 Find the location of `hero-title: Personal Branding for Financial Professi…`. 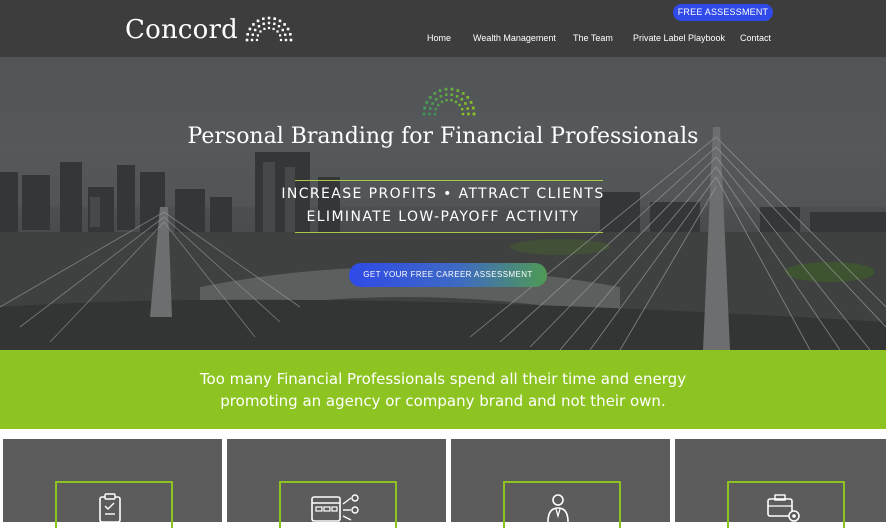

hero-title: Personal Branding for Financial Professi… is located at coordinates (443, 136).